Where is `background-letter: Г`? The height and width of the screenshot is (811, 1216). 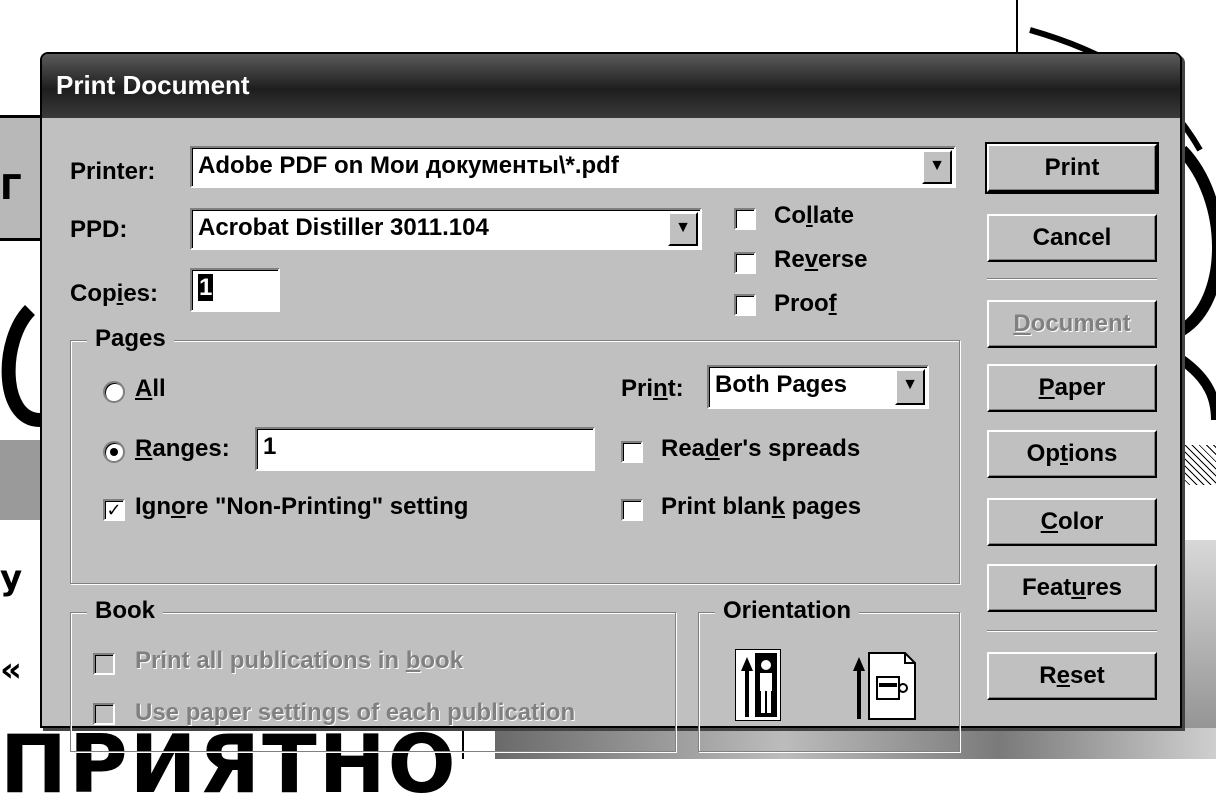 background-letter: Г is located at coordinates (11, 188).